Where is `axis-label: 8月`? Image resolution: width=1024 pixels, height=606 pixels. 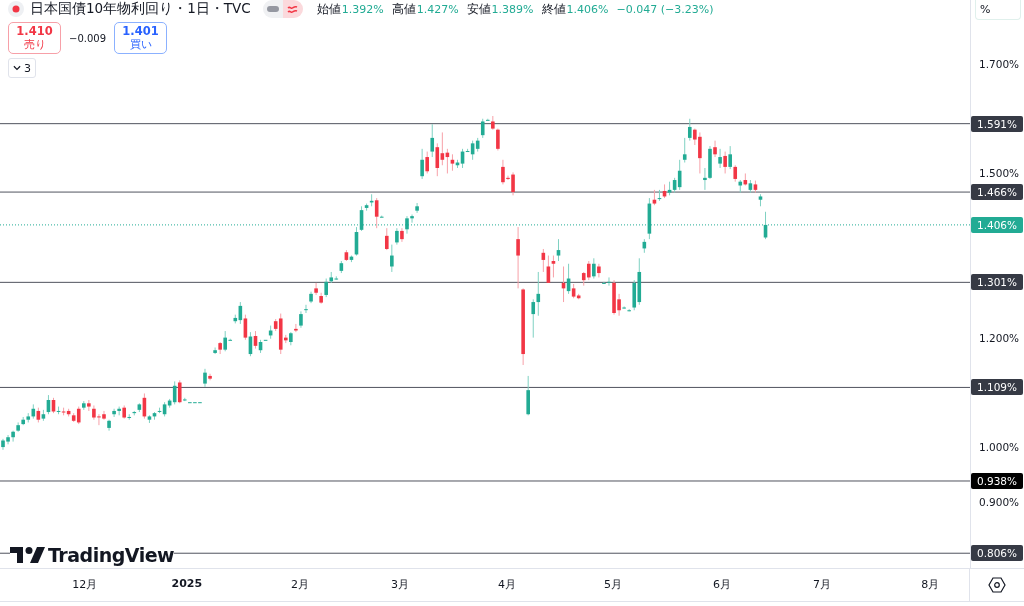
axis-label: 8月 is located at coordinates (930, 584).